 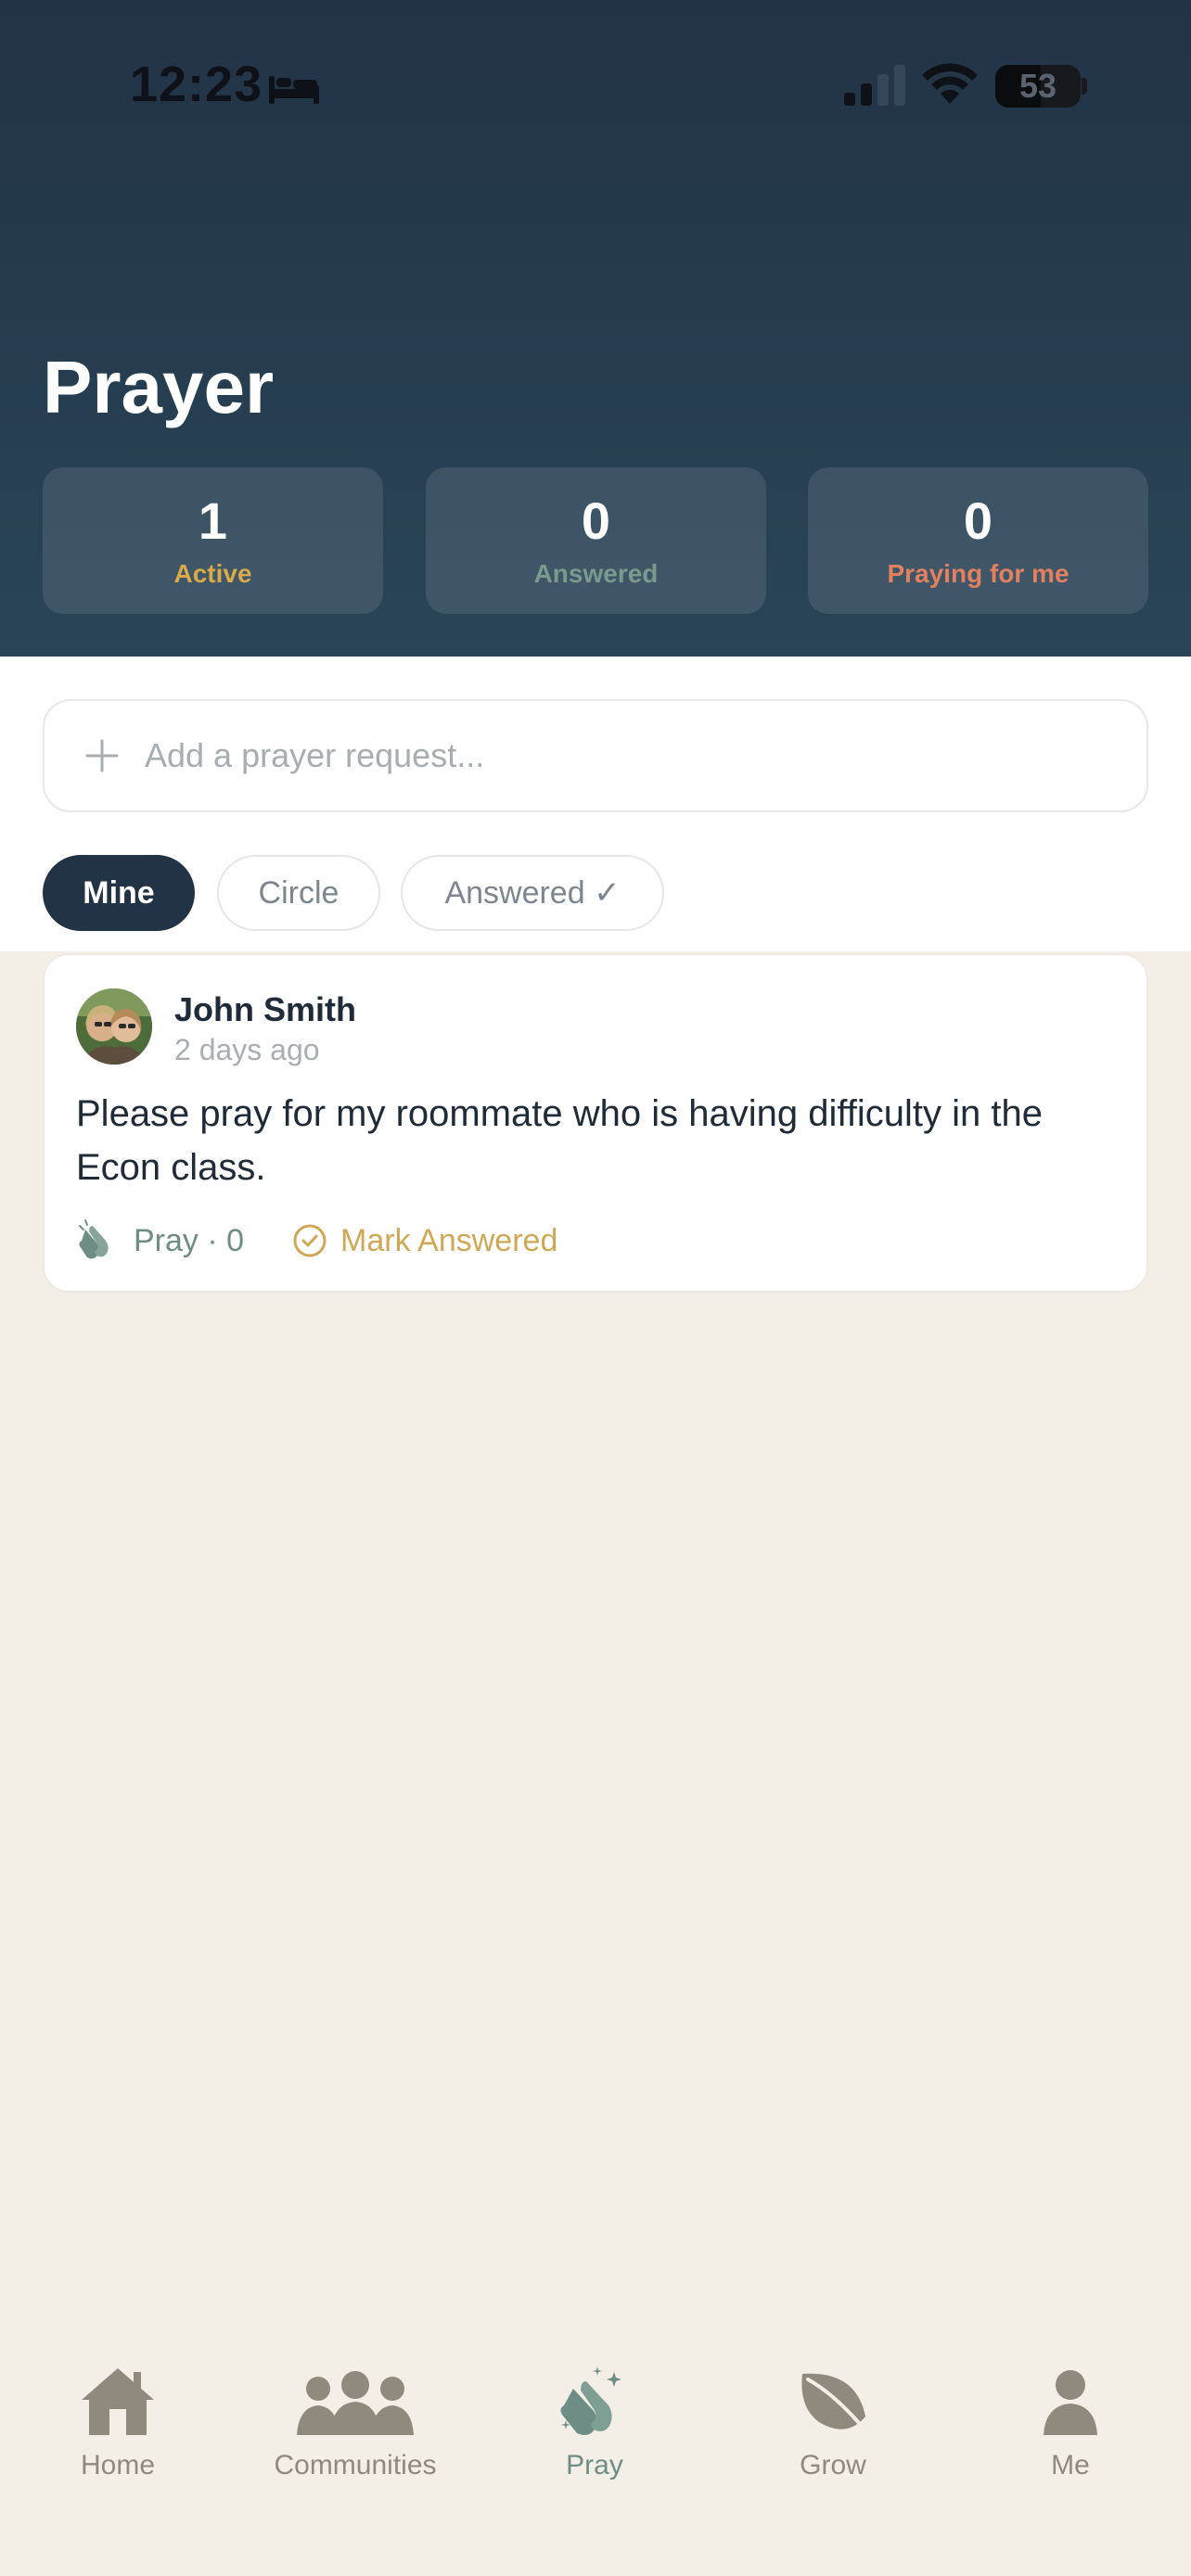 What do you see at coordinates (102, 756) in the screenshot?
I see `plus-icon` at bounding box center [102, 756].